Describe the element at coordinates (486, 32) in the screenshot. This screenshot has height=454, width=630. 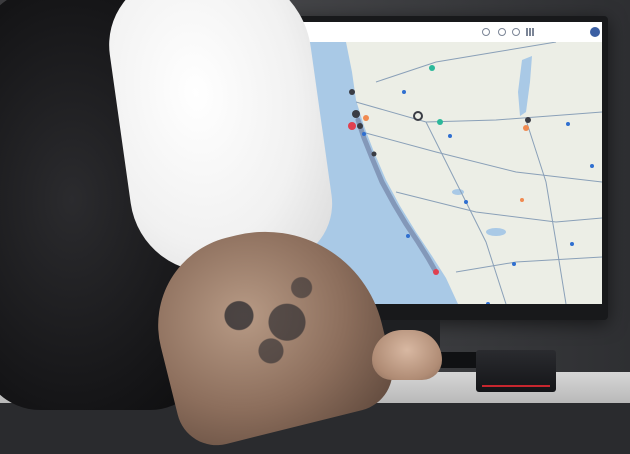
I see `help-icon` at that location.